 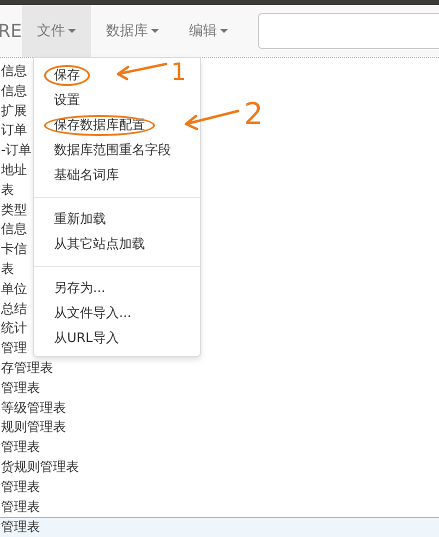 What do you see at coordinates (61, 100) in the screenshot?
I see `menu-item: 设置` at bounding box center [61, 100].